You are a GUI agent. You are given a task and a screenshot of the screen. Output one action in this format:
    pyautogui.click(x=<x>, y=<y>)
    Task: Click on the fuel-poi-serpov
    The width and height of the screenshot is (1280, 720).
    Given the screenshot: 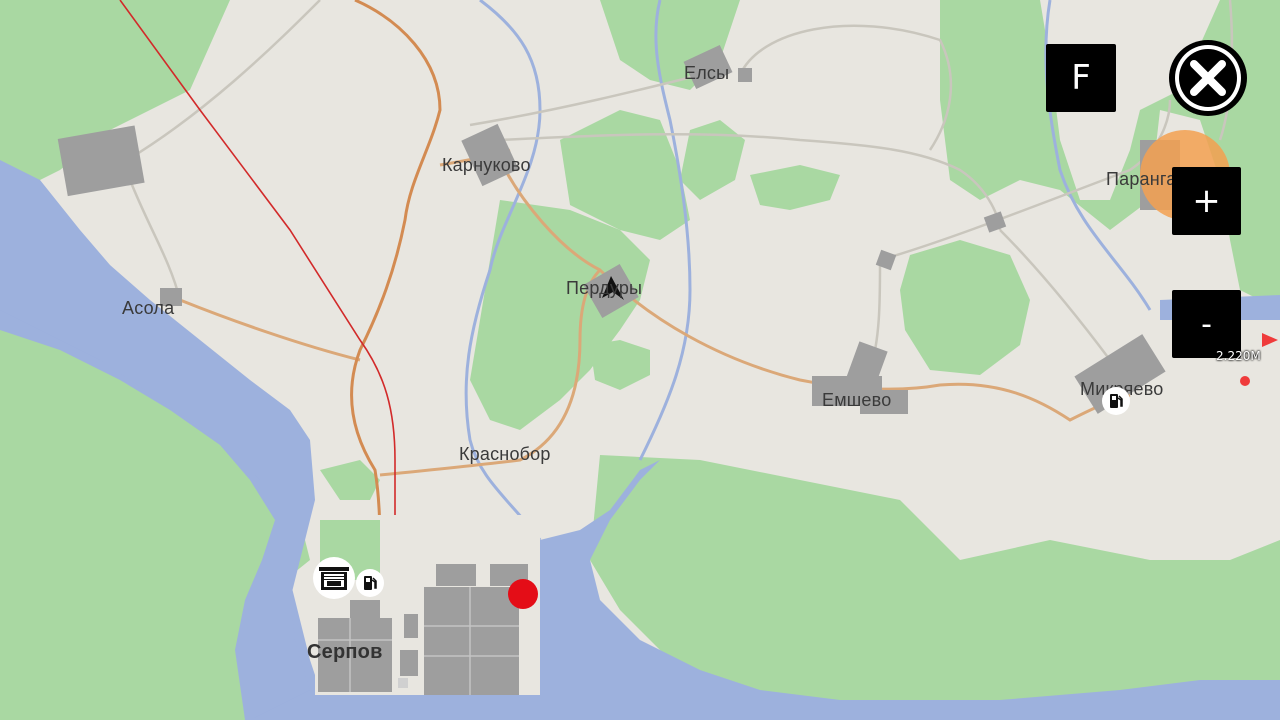 What is the action you would take?
    pyautogui.click(x=370, y=583)
    